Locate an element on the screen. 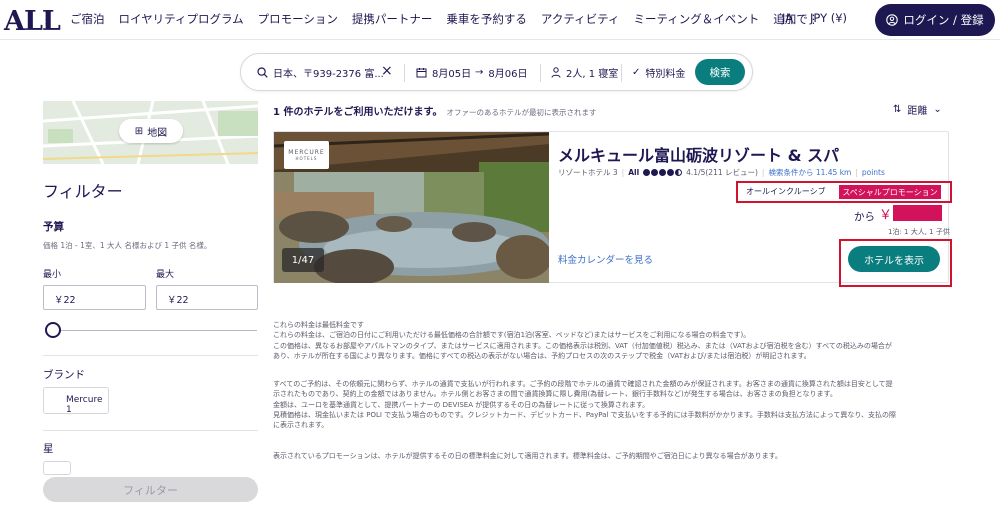 This screenshot has width=1000, height=508. price-from-label: から is located at coordinates (864, 217).